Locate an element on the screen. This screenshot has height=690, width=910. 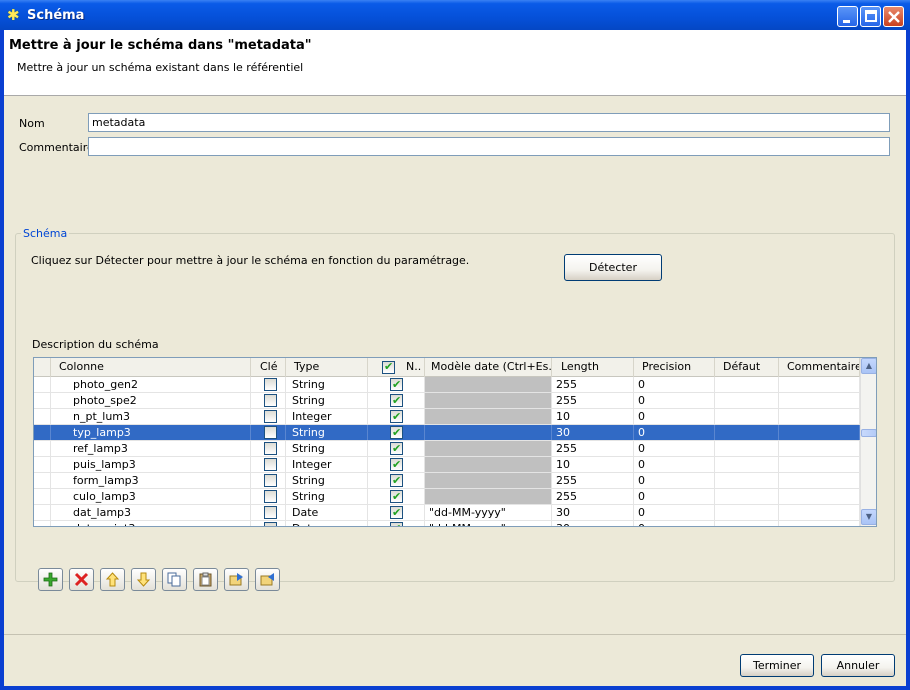
close-button is located at coordinates (893, 16).